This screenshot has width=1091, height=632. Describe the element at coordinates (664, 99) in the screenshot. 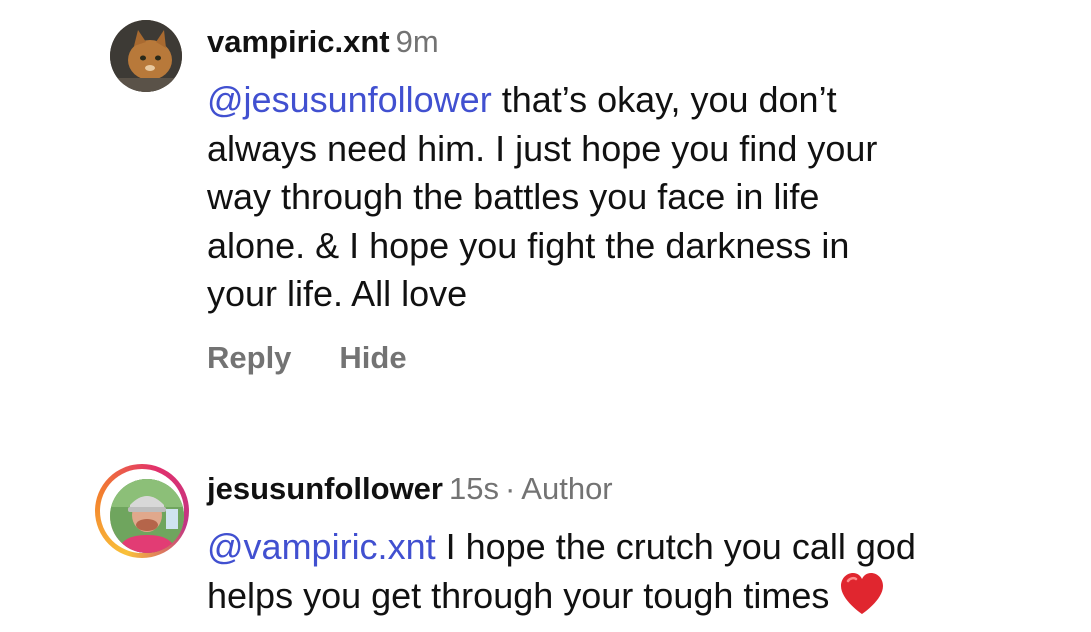

I see `comment-text-segment: that’s okay, you don’t` at that location.